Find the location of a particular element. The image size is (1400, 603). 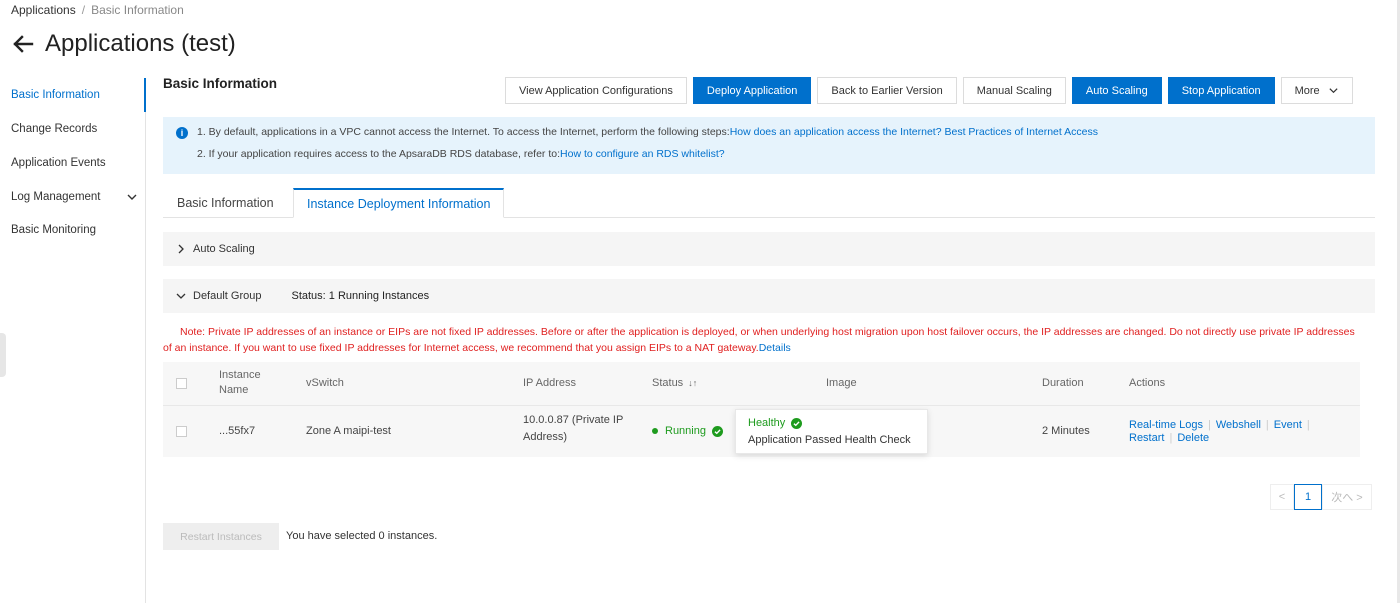

page-title: Applications (test) is located at coordinates (140, 43).